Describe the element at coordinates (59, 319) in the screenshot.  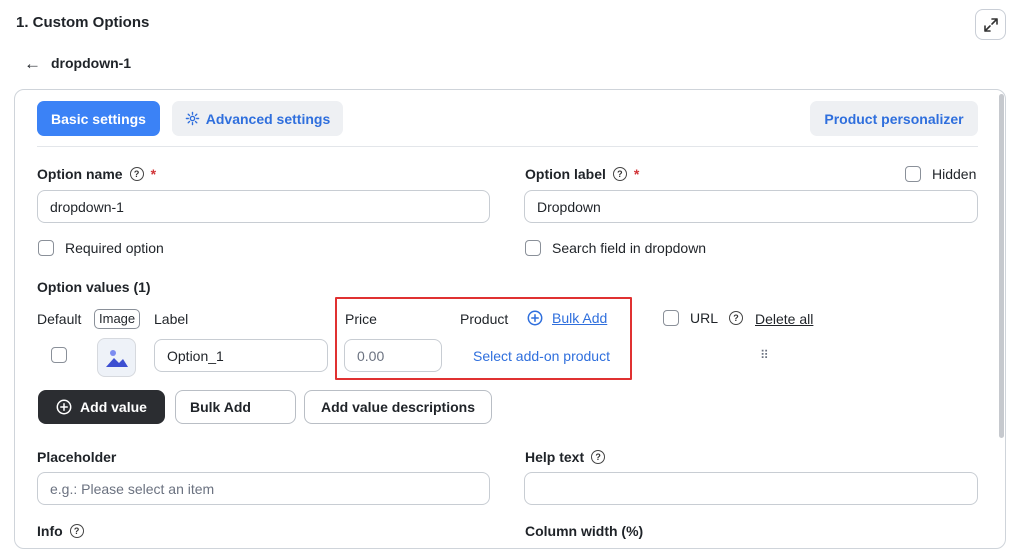
I see `column-default: Default` at that location.